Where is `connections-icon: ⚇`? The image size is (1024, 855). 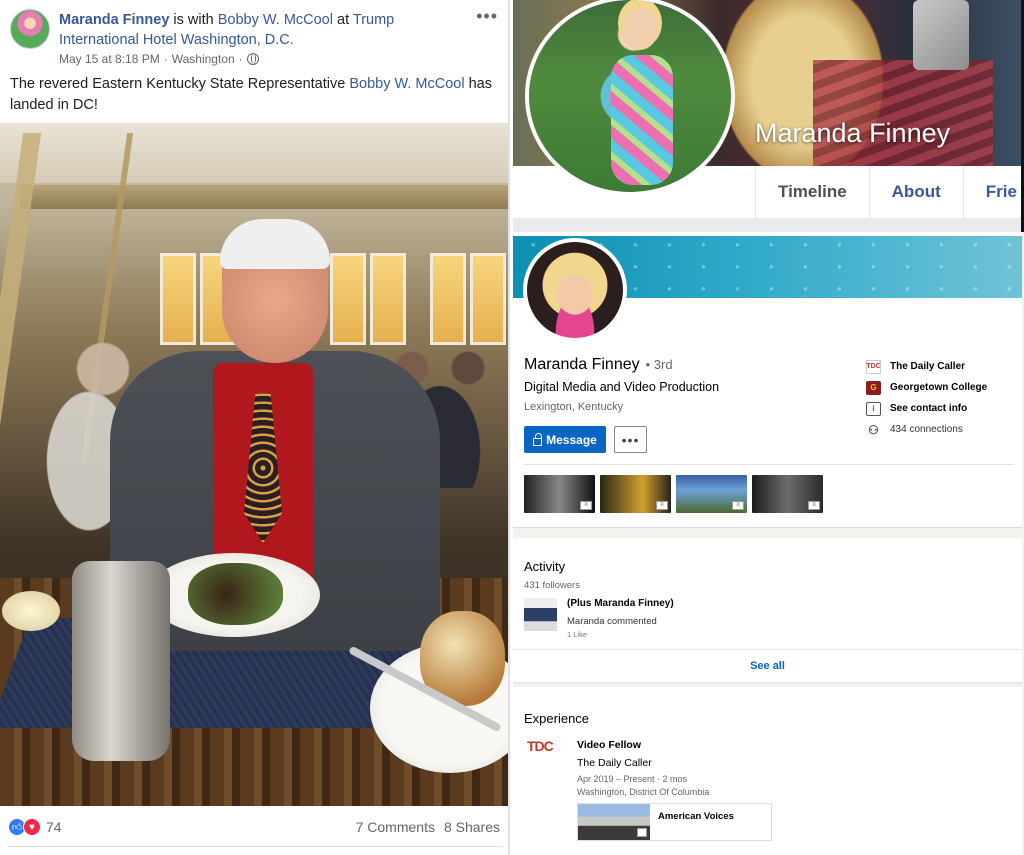 connections-icon: ⚇ is located at coordinates (873, 429).